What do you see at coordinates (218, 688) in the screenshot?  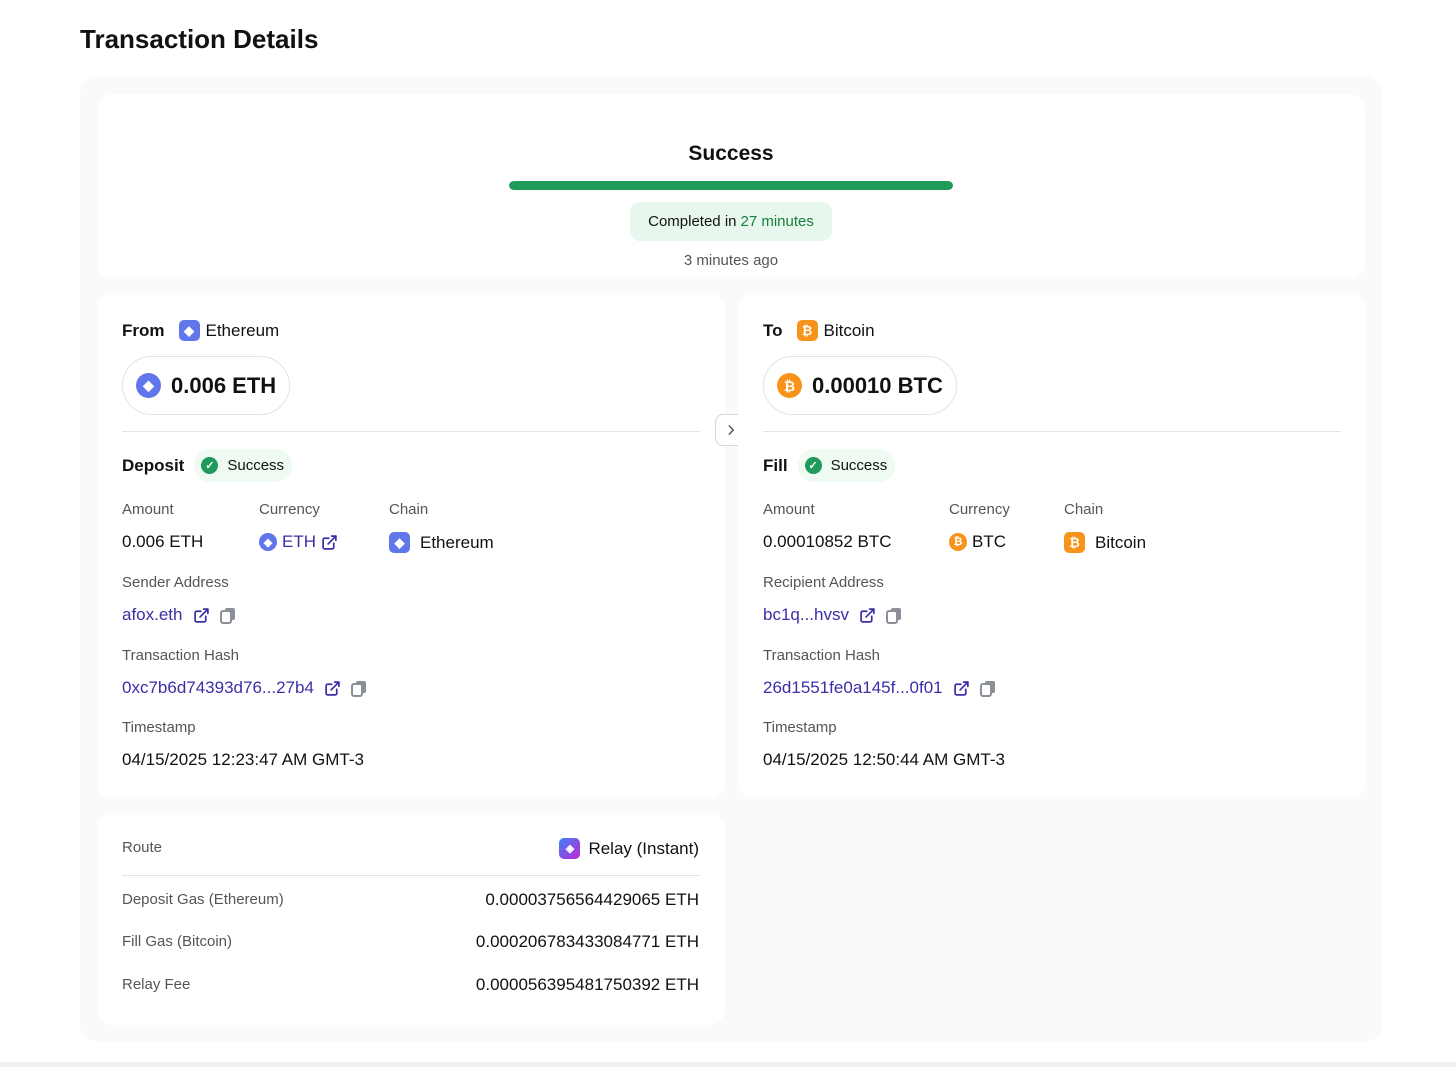 I see `tx-hash-link: 0xc7b6d74393d76...27b4` at bounding box center [218, 688].